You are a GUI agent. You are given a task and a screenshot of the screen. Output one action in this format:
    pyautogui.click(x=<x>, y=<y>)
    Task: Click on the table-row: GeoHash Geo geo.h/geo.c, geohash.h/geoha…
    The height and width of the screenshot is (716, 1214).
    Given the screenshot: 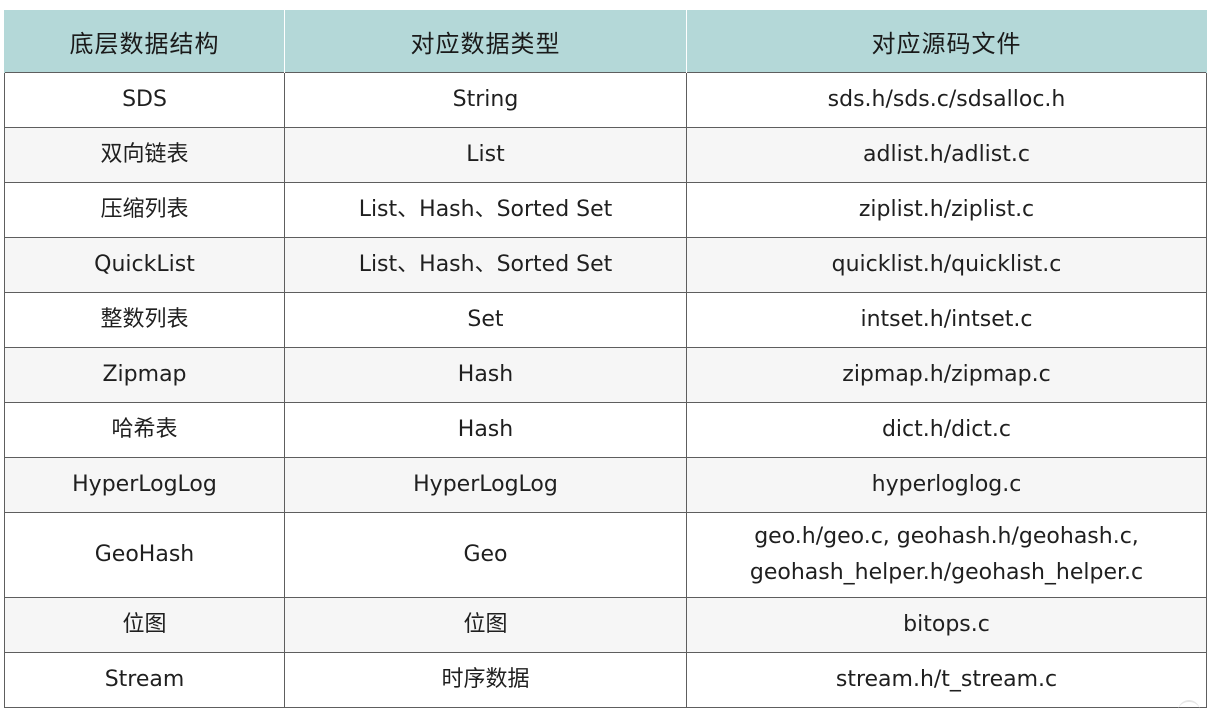 What is the action you would take?
    pyautogui.click(x=605, y=555)
    